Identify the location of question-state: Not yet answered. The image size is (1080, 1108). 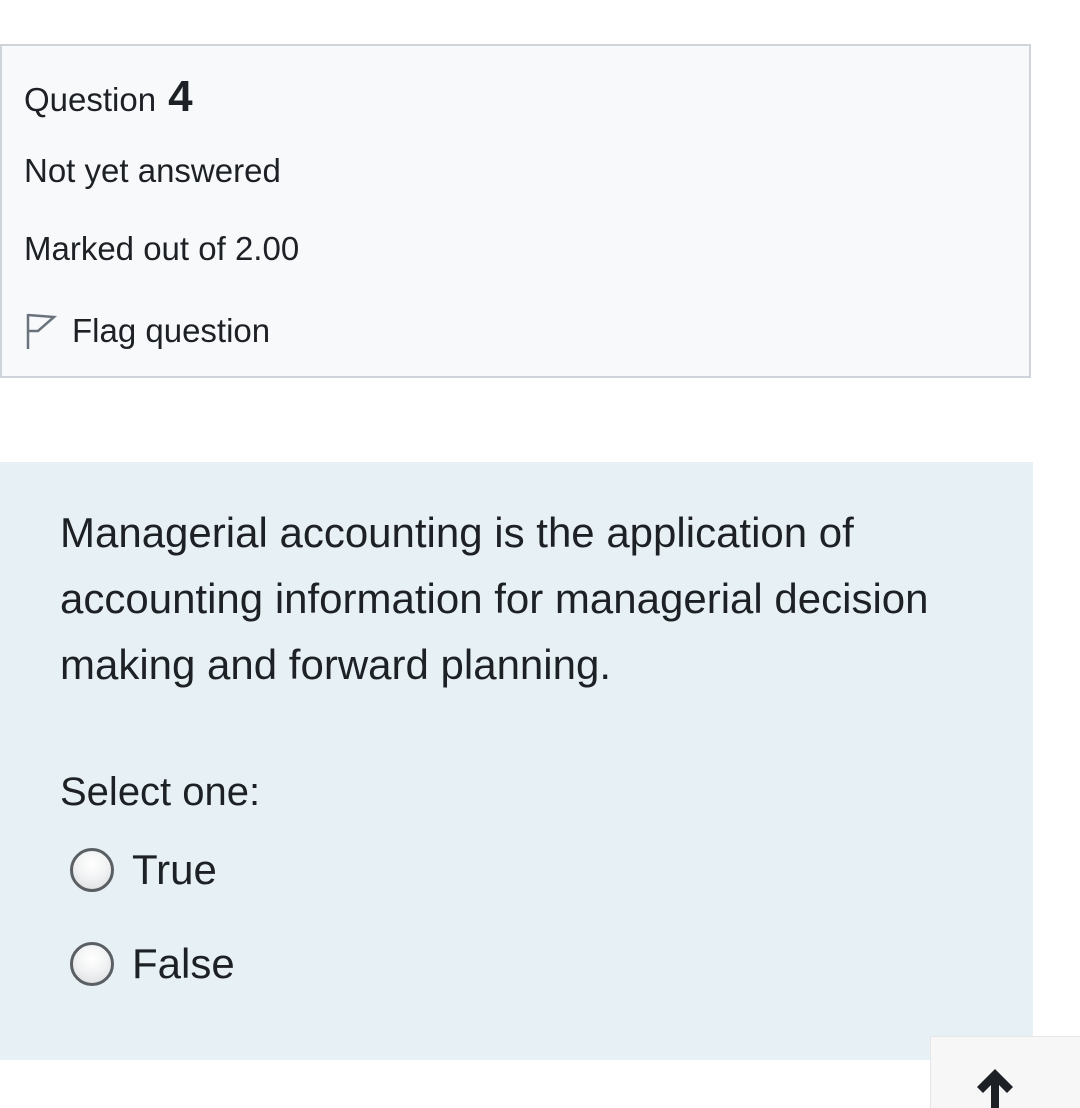
(152, 170).